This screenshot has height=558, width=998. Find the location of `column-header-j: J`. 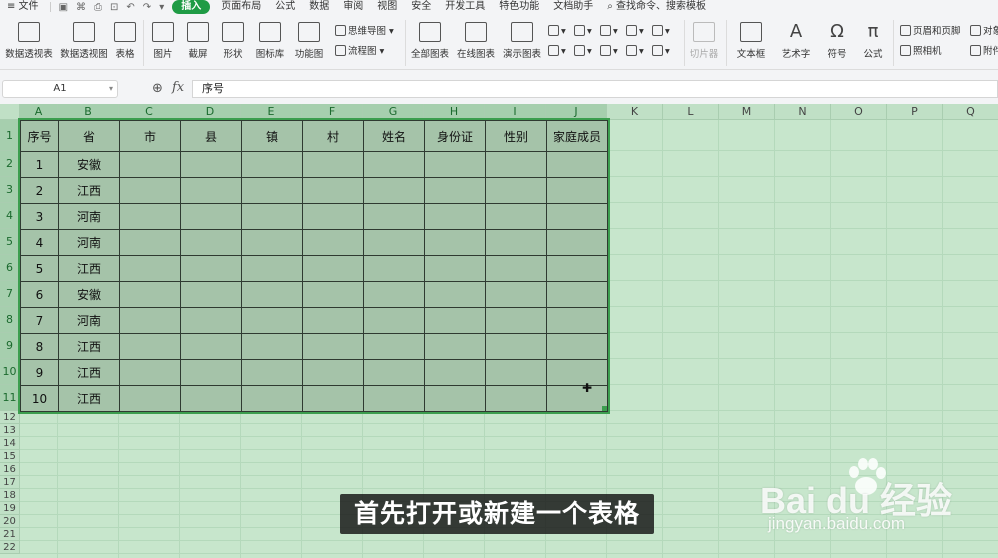

column-header-j: J is located at coordinates (576, 112).